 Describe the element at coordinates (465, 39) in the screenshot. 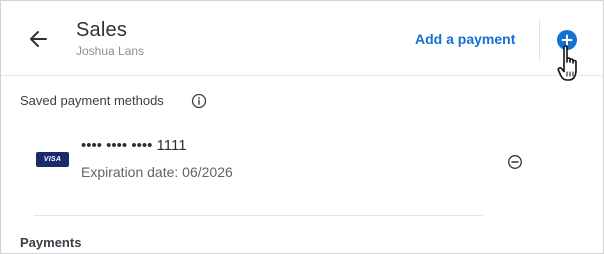

I see `add-payment-link: Add a payment` at that location.